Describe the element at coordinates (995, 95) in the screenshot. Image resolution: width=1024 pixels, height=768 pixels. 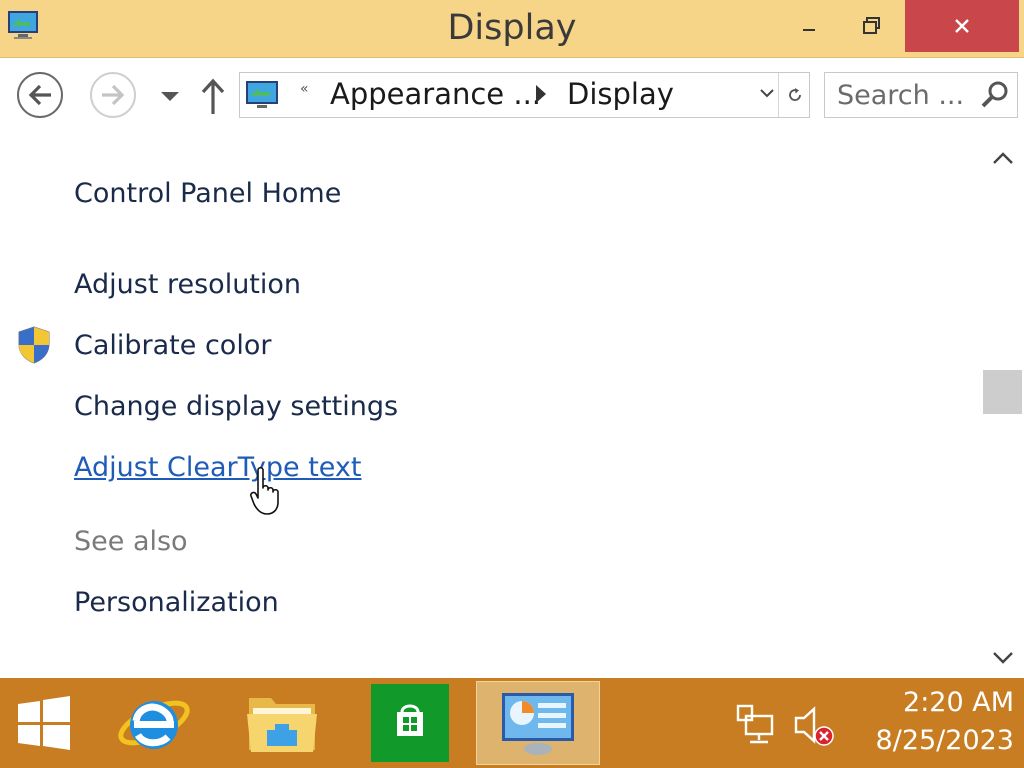
I see `search-icon` at that location.